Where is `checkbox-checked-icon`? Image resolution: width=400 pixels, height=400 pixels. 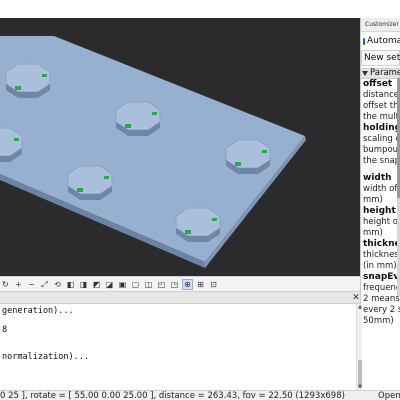
checkbox-checked-icon is located at coordinates (364, 41).